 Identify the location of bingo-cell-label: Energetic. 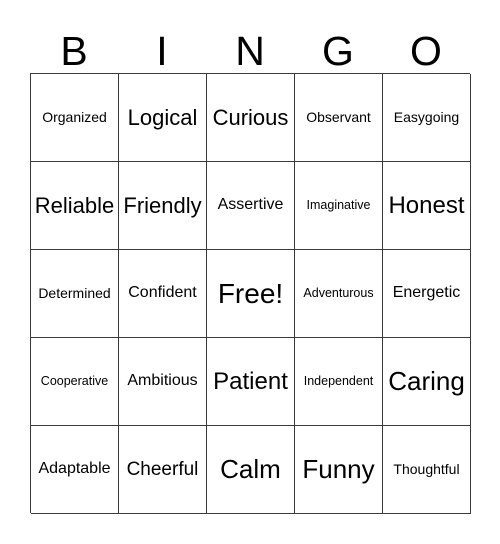
(426, 293).